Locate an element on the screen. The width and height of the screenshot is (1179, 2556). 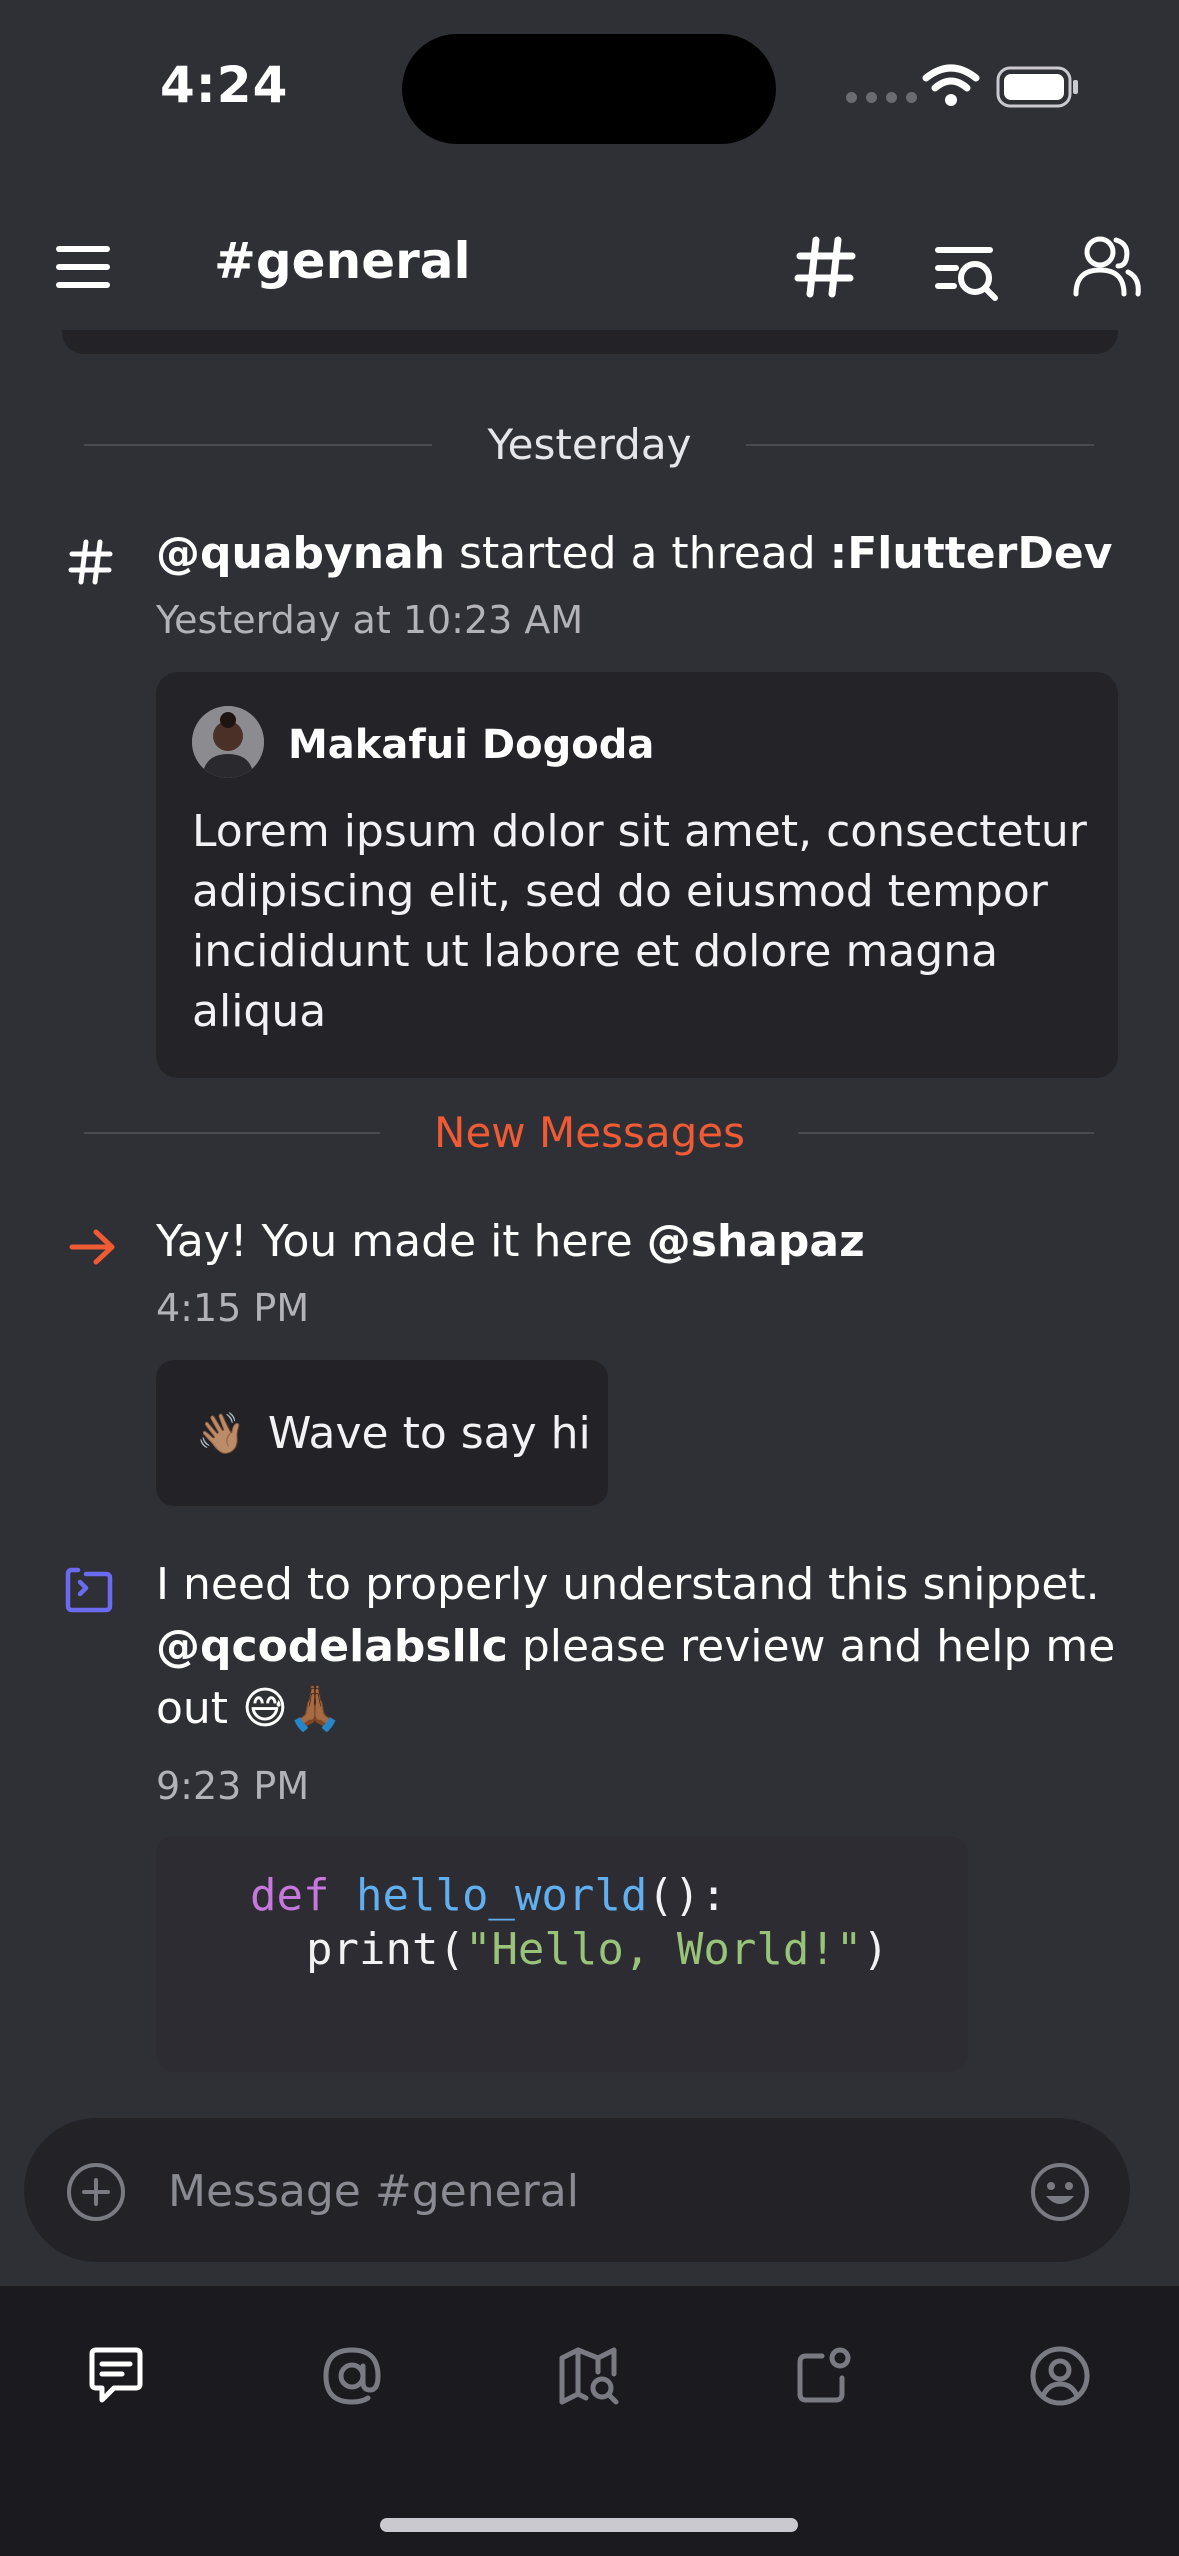
home-indicator is located at coordinates (589, 2525).